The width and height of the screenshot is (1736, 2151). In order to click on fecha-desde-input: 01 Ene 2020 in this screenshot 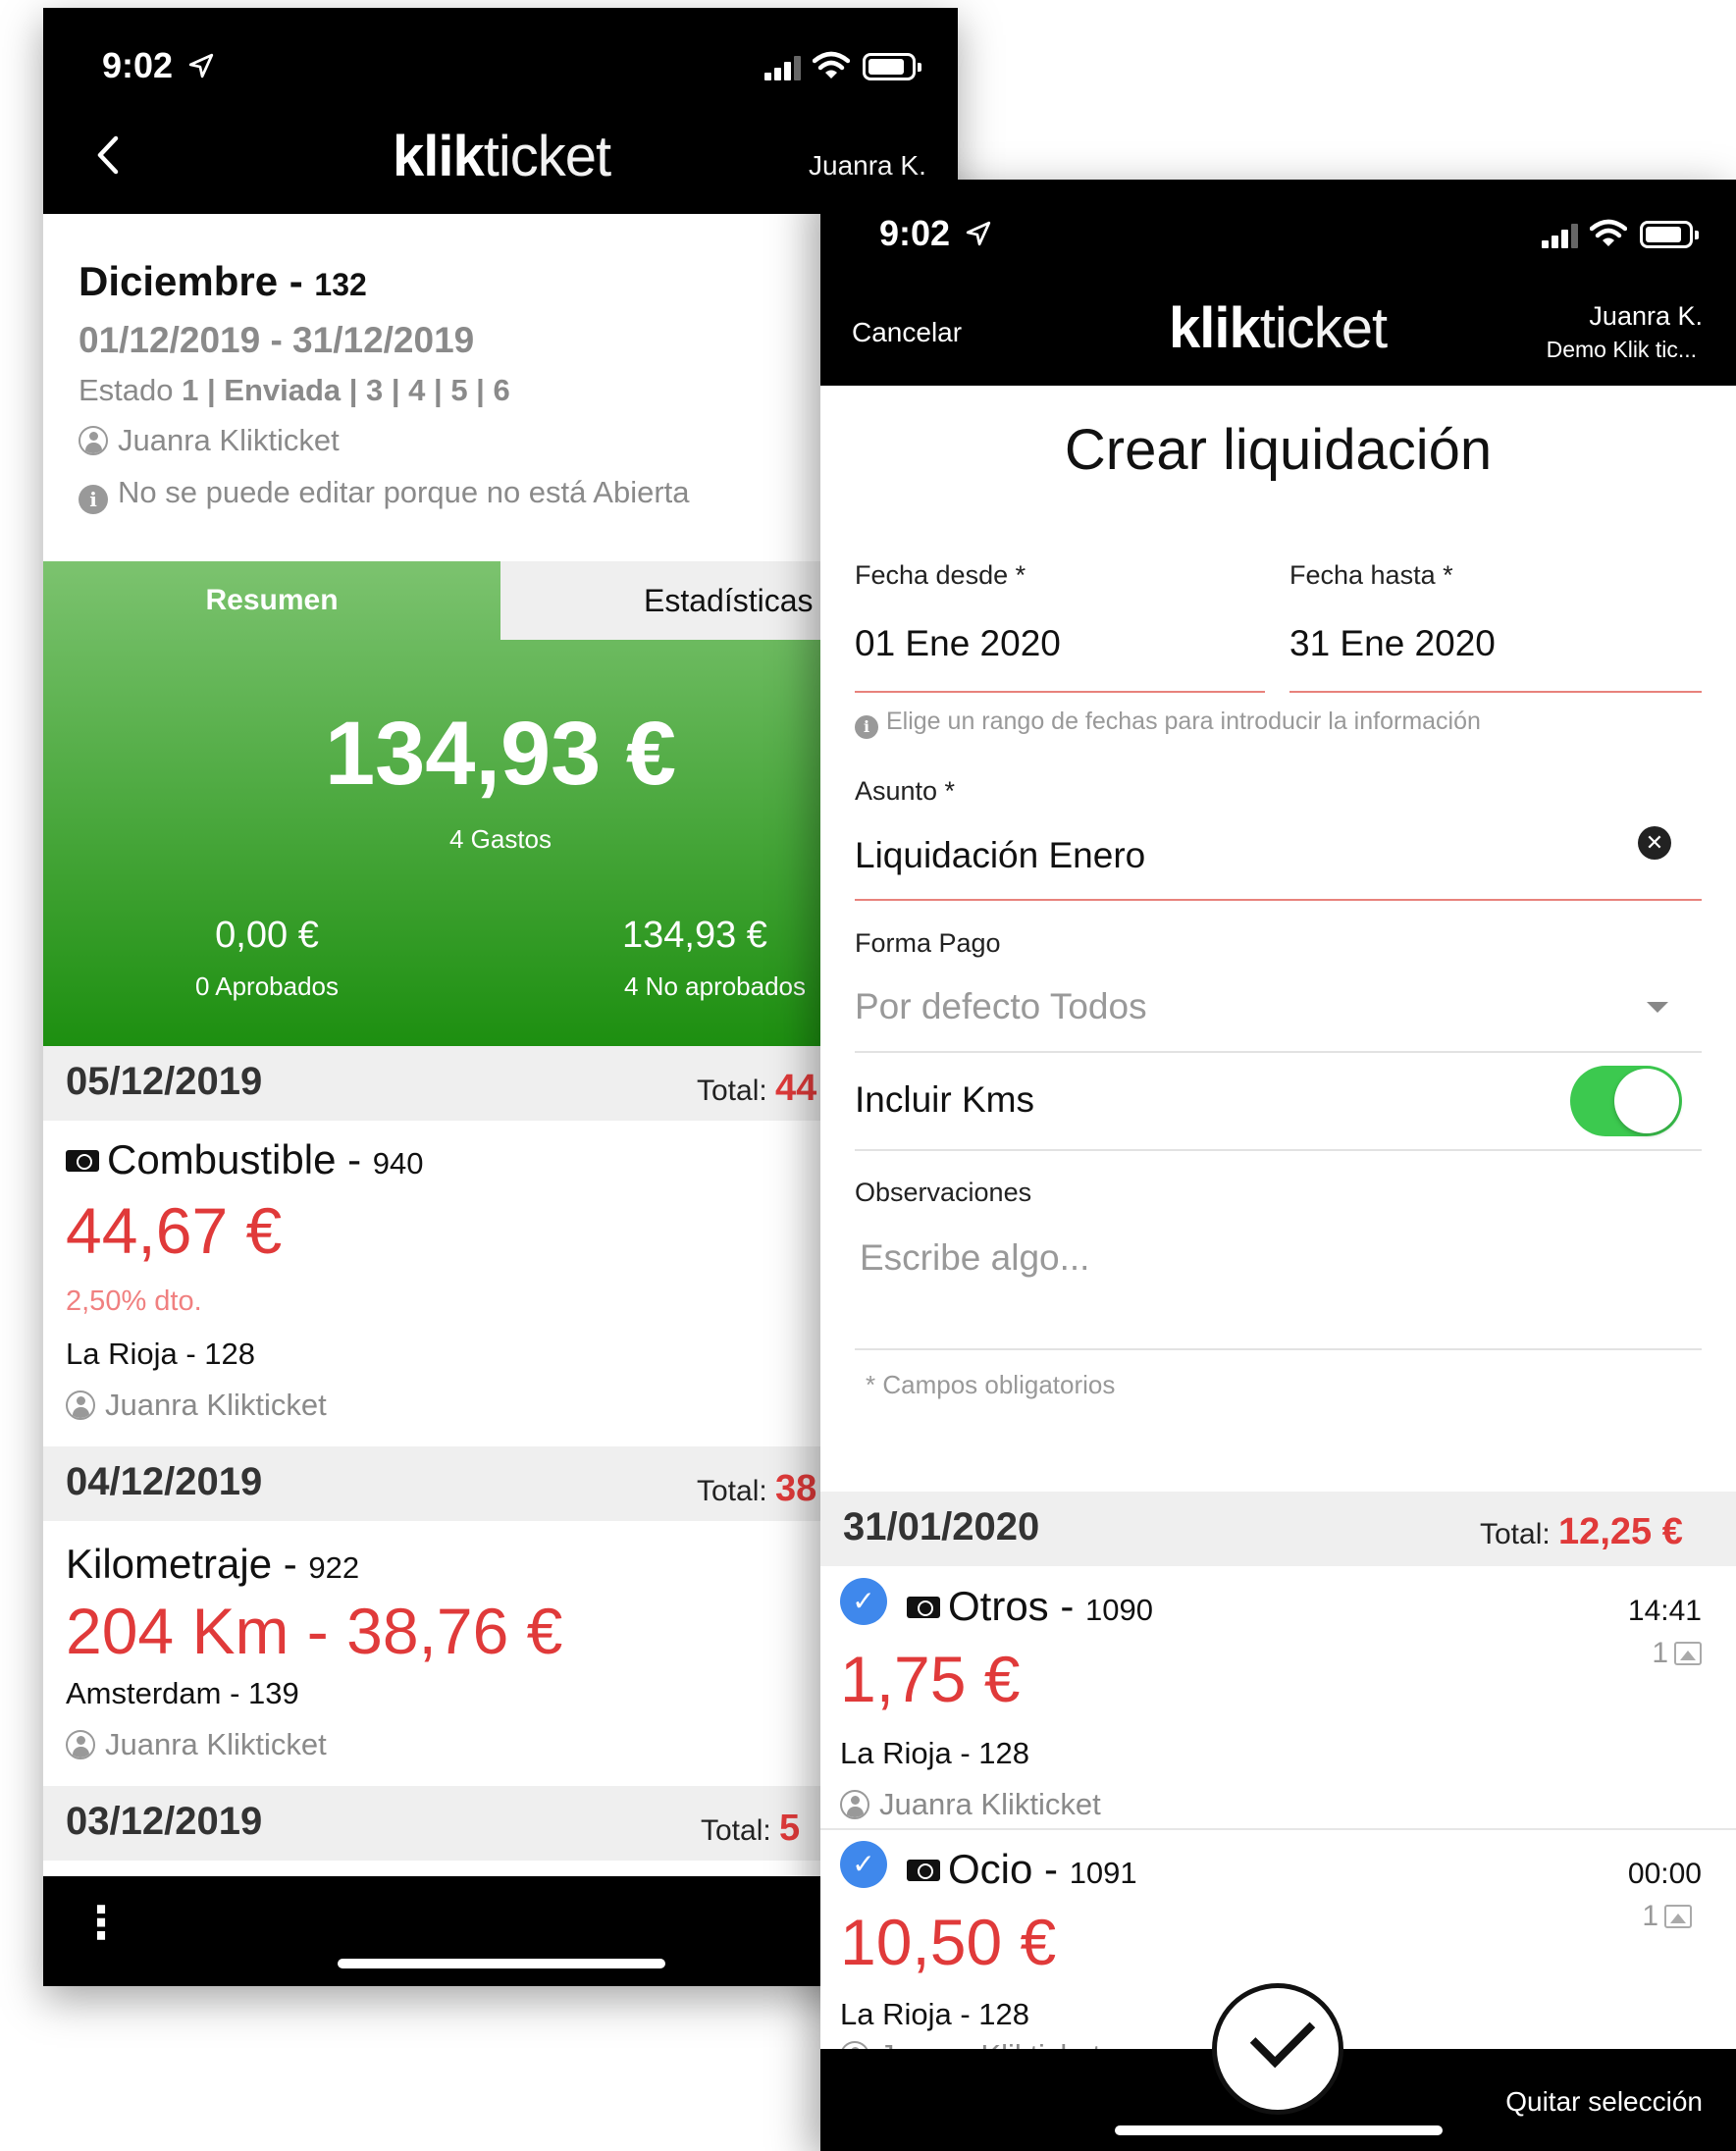, I will do `click(958, 643)`.